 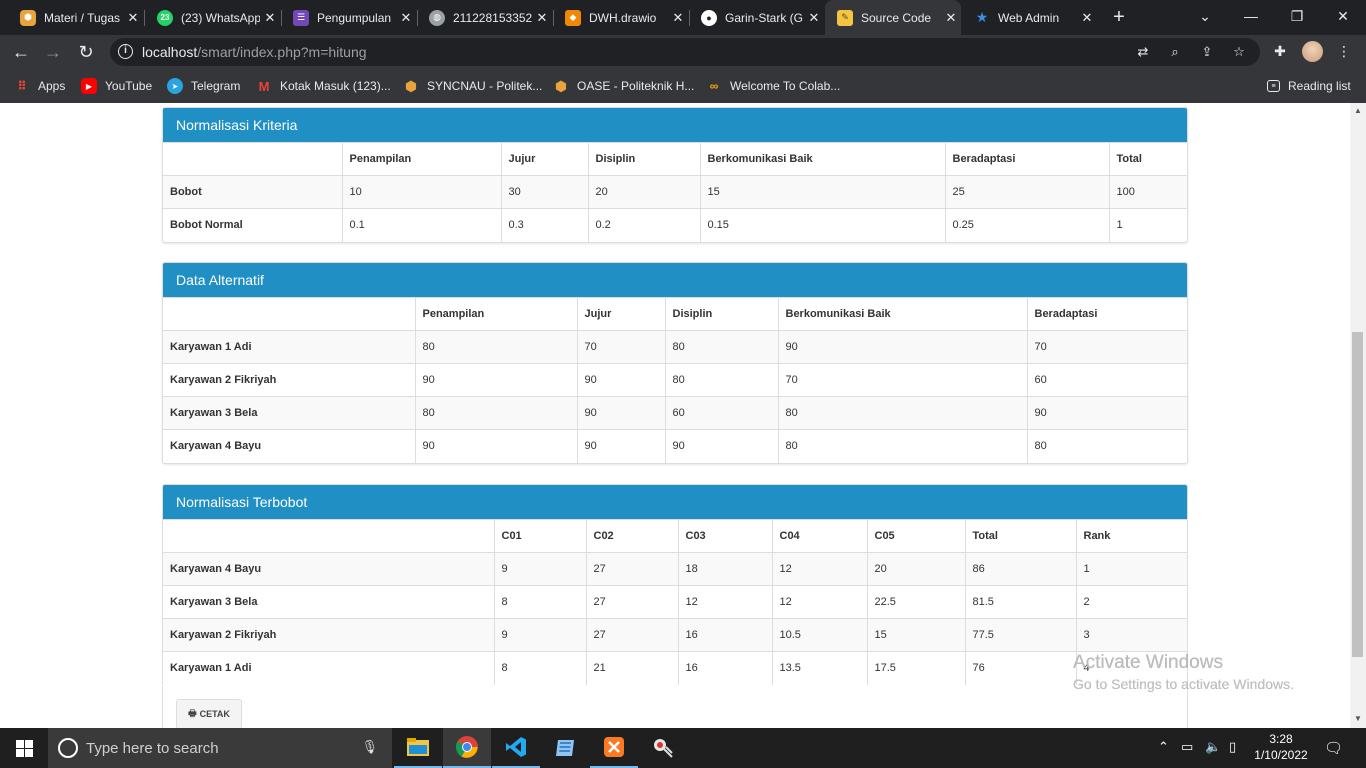 I want to click on table-row: Karyawan 1 Adi 80 70 80 90 70, so click(x=675, y=347).